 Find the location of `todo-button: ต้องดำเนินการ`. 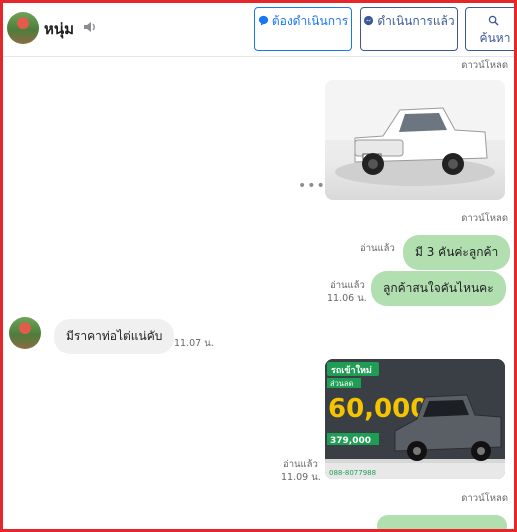

todo-button: ต้องดำเนินการ is located at coordinates (303, 29).